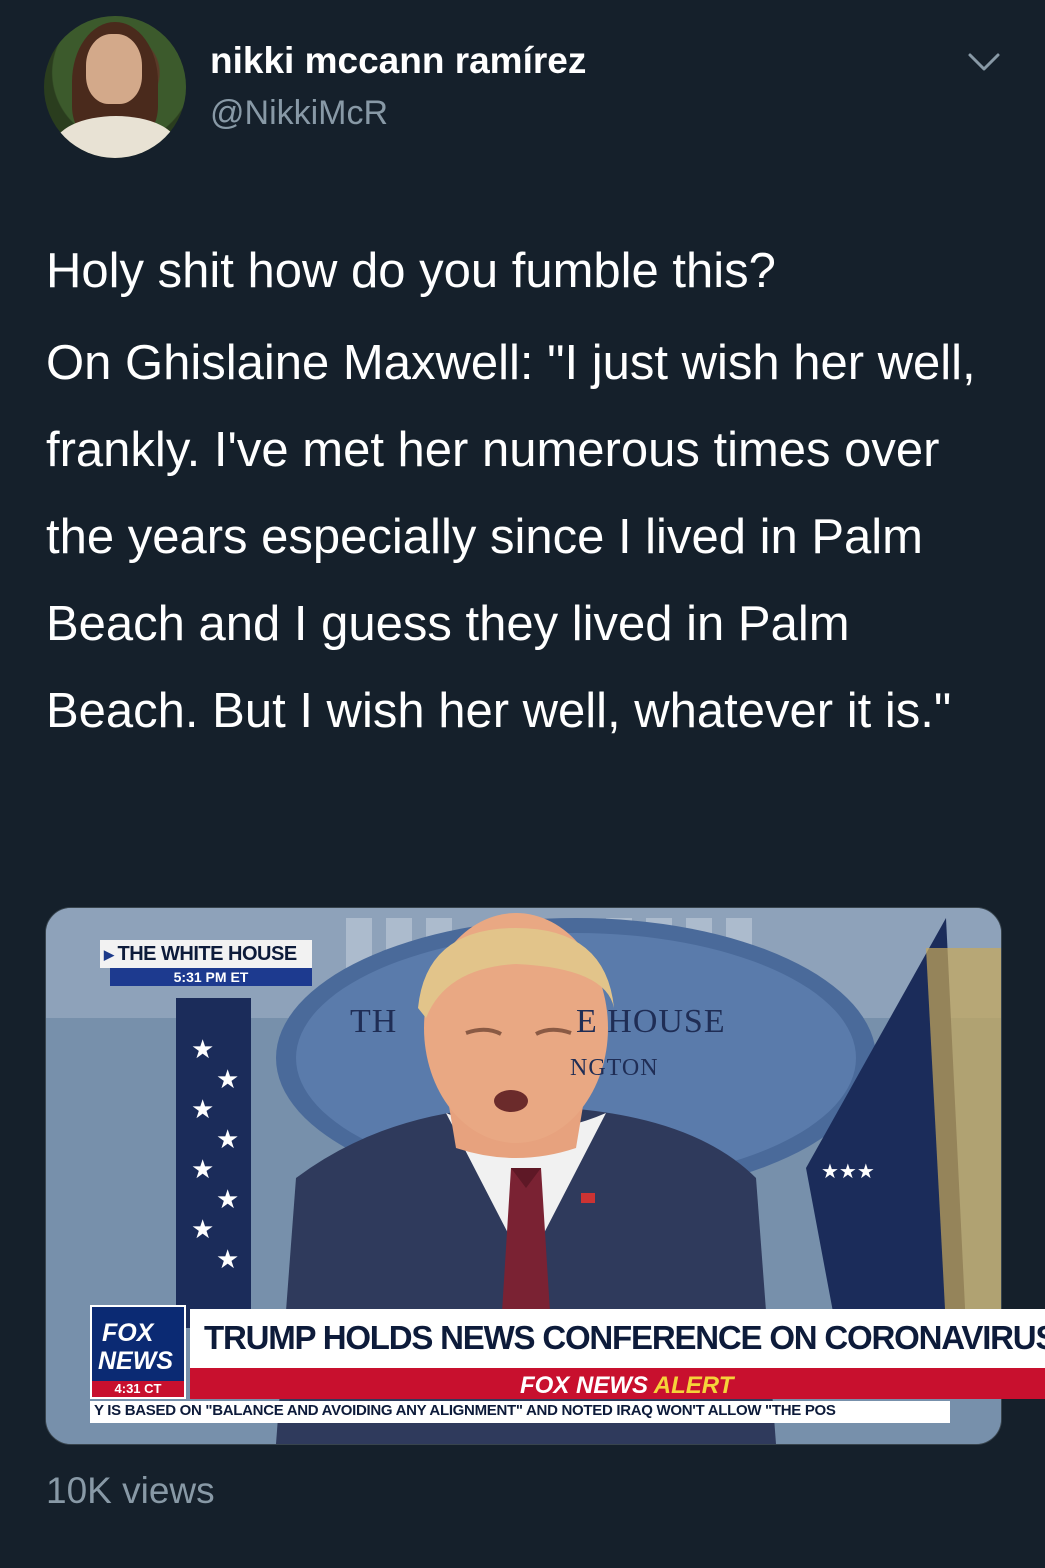  Describe the element at coordinates (130, 1490) in the screenshot. I see `view-count: 10K views` at that location.